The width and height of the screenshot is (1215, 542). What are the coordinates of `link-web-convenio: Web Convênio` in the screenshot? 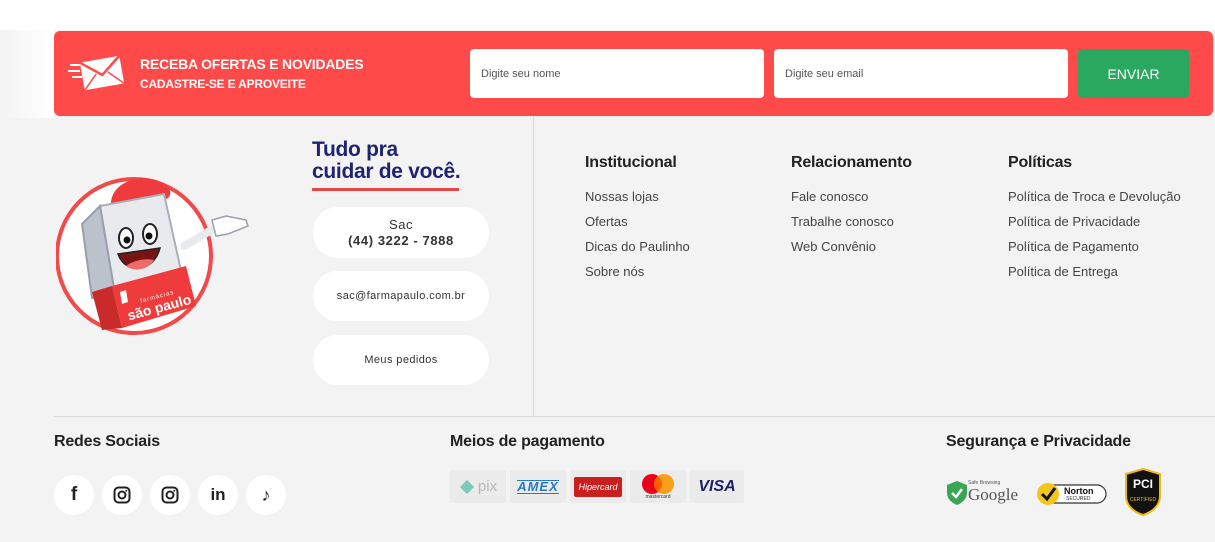 It's located at (851, 246).